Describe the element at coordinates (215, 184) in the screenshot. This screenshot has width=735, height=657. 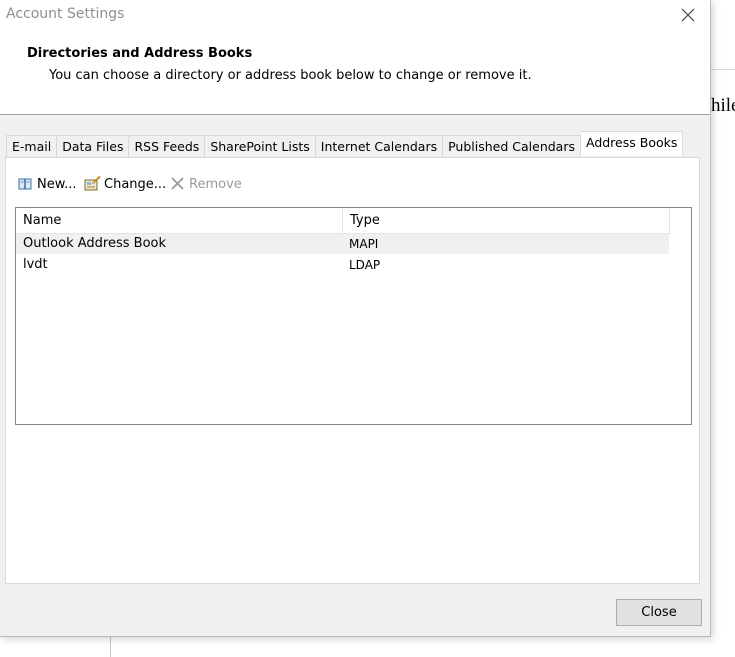
I see `remove-button-label: Remove` at that location.